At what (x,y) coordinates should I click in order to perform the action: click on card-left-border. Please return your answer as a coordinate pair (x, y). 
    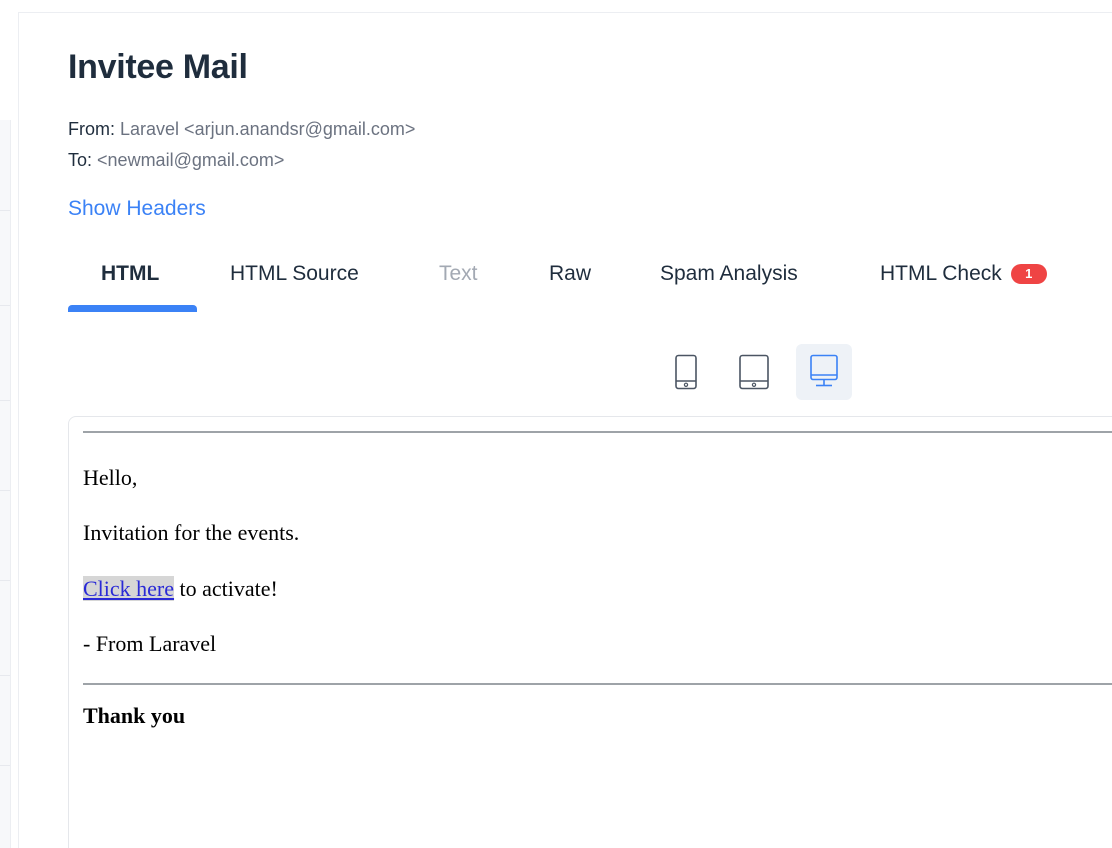
    Looking at the image, I should click on (18, 430).